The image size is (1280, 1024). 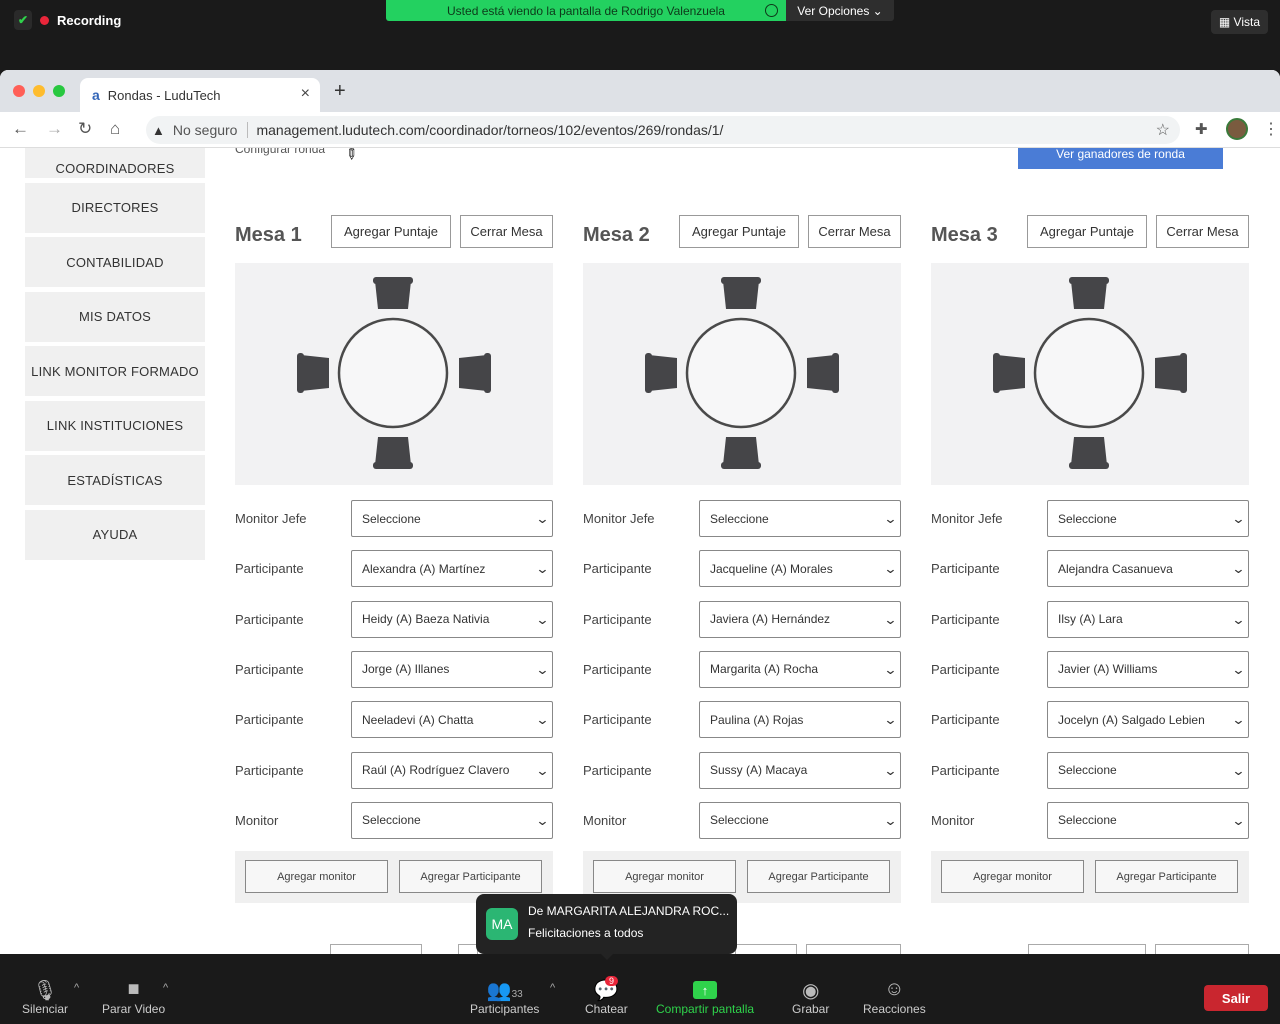 What do you see at coordinates (452, 669) in the screenshot?
I see `person-select: Jorge (A) Illanes ⌄` at bounding box center [452, 669].